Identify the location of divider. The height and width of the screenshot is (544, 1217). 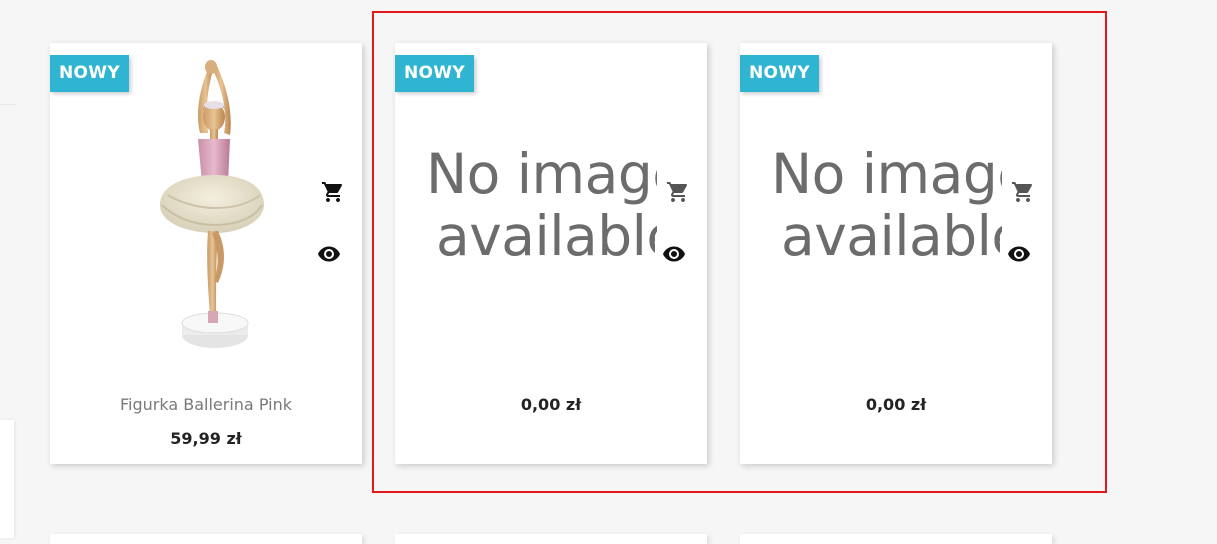
(8, 104).